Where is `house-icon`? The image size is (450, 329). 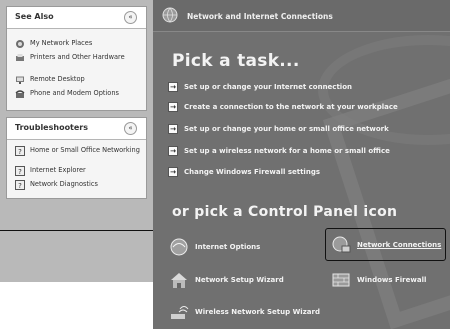
house-icon is located at coordinates (179, 280).